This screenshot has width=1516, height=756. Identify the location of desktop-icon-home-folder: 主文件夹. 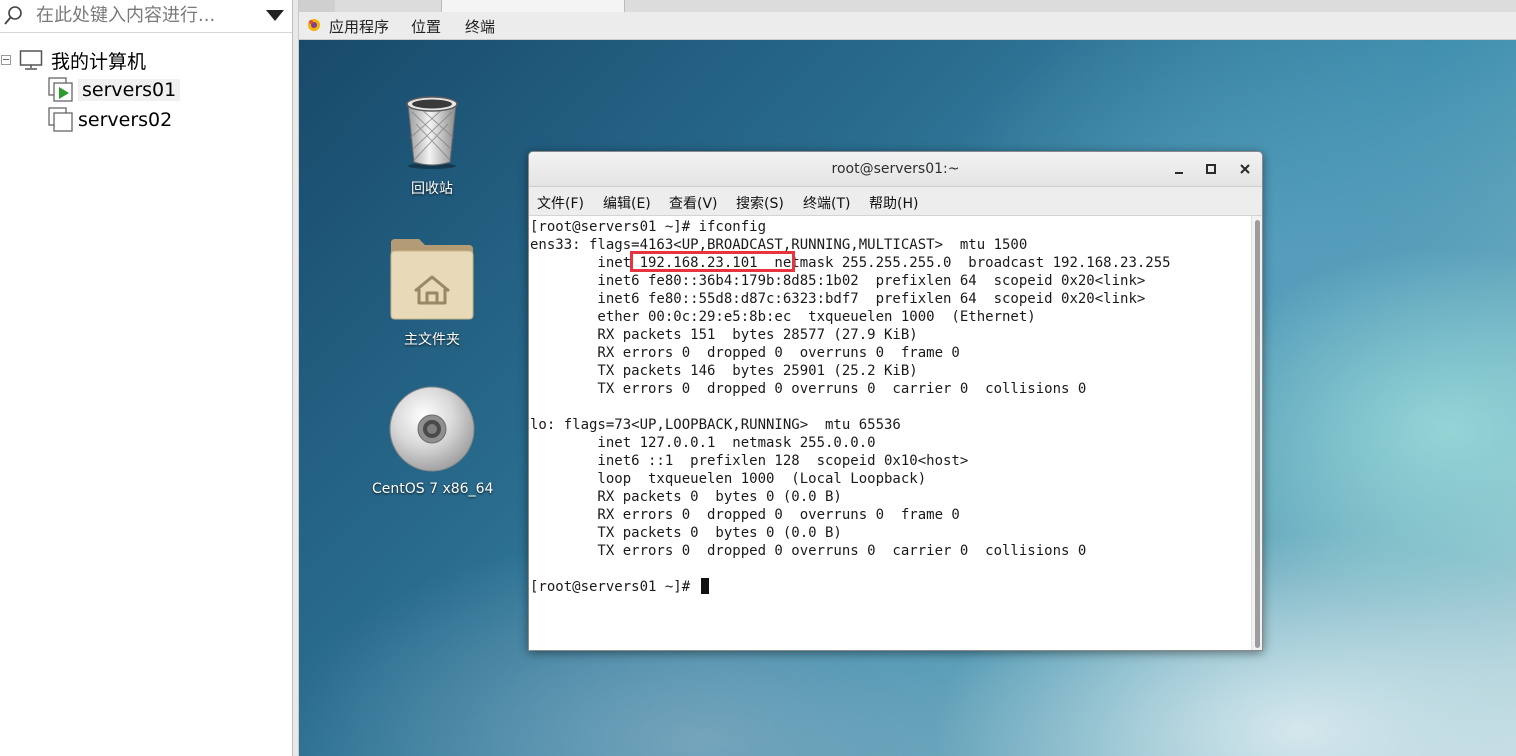
(432, 292).